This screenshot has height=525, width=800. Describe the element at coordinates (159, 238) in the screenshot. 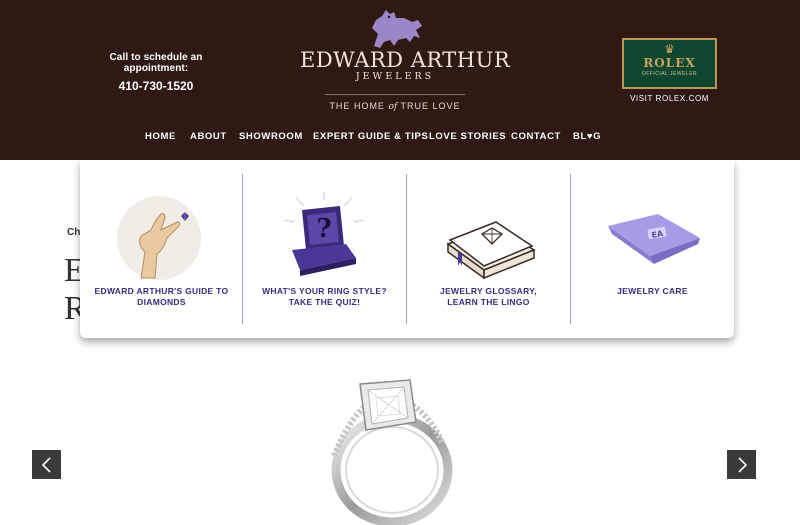

I see `hand-diamond-icon` at that location.